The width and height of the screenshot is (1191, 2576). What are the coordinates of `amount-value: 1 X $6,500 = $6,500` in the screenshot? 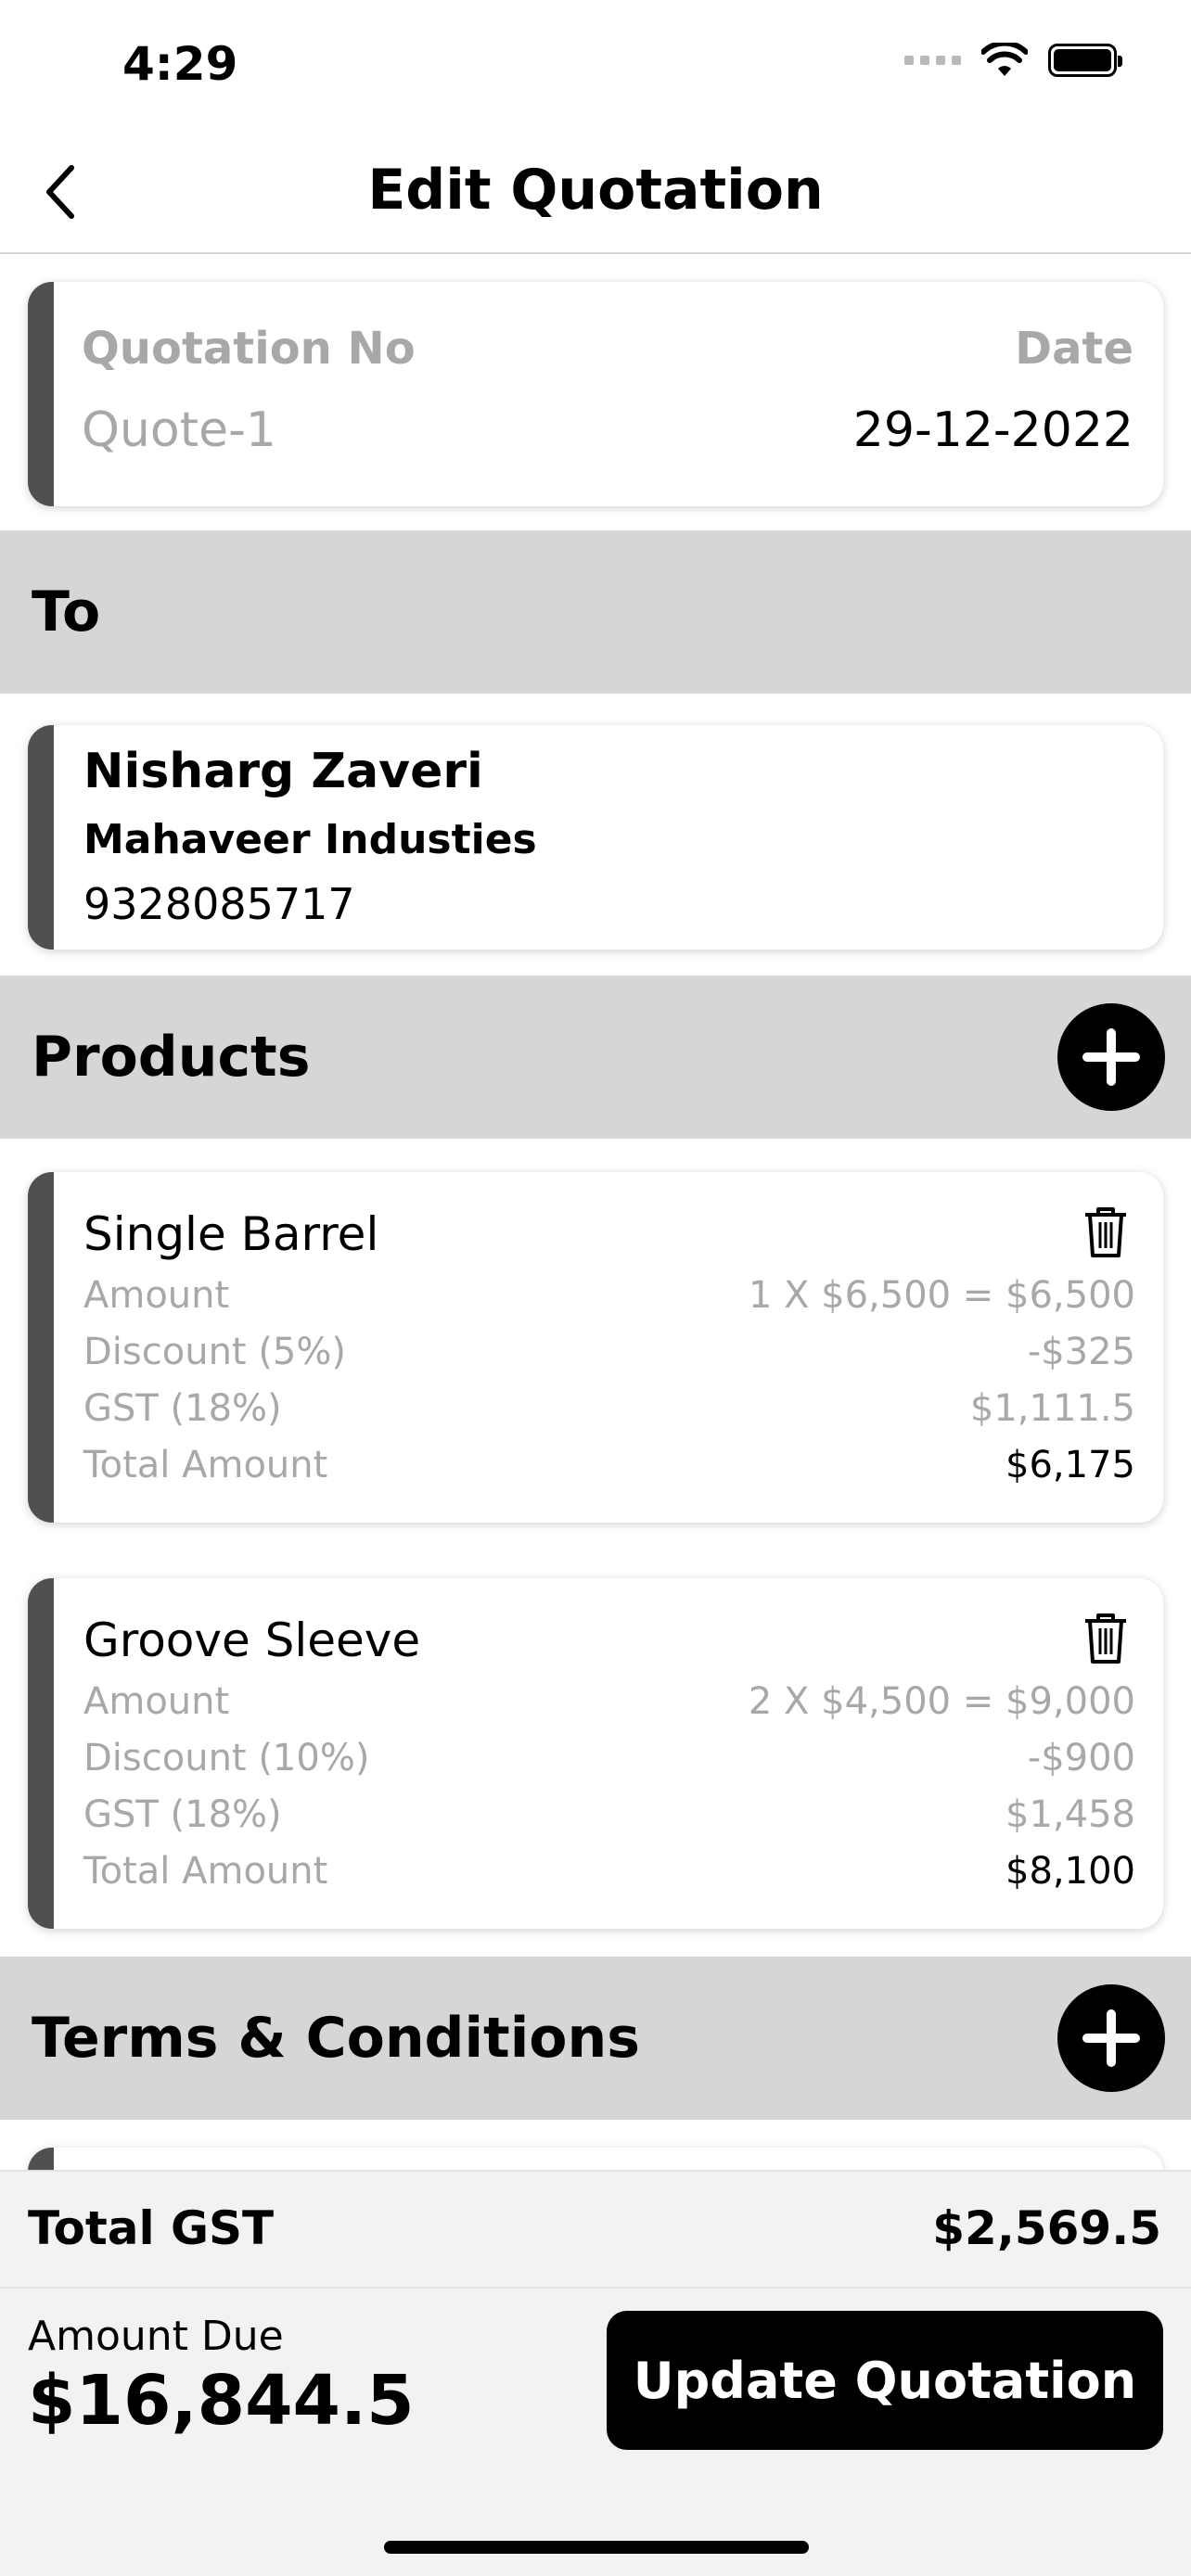 It's located at (942, 1296).